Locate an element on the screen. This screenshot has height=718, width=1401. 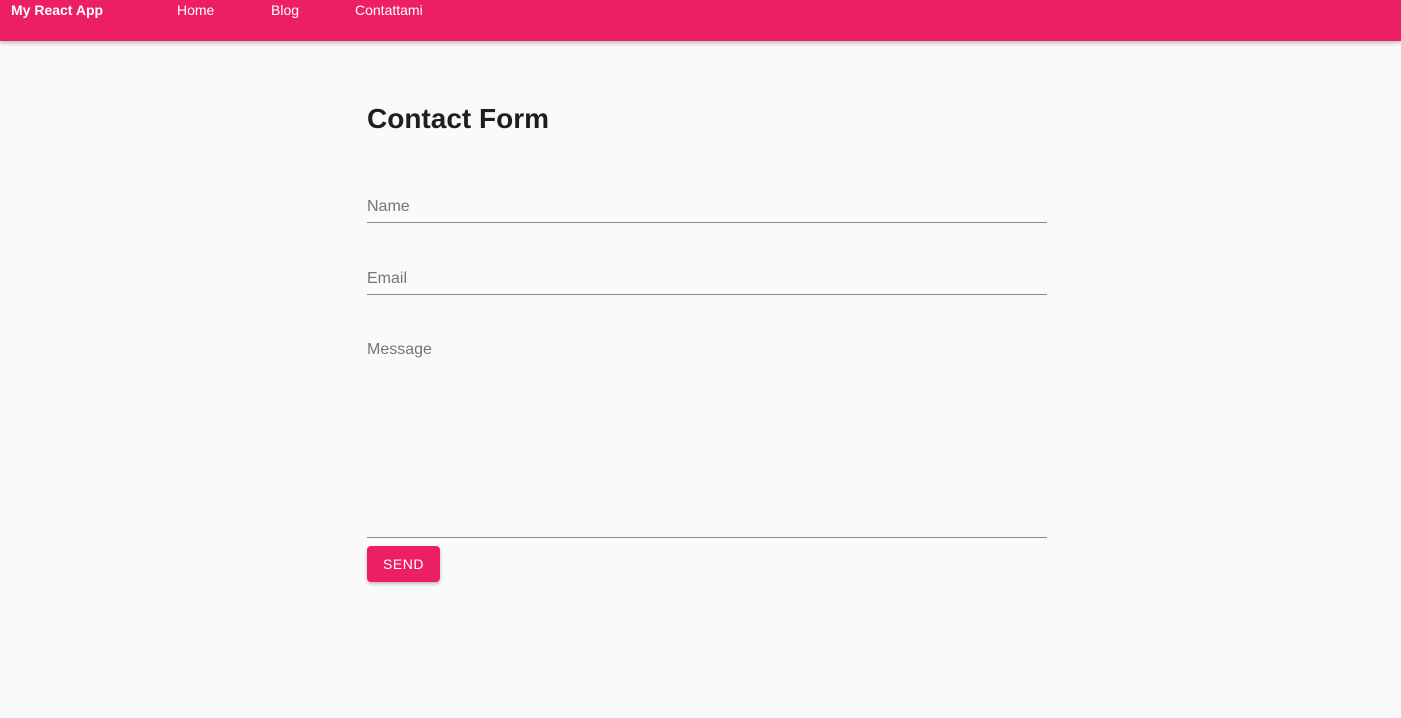
app-bar: My React App Home Blog Contattami is located at coordinates (700, 20).